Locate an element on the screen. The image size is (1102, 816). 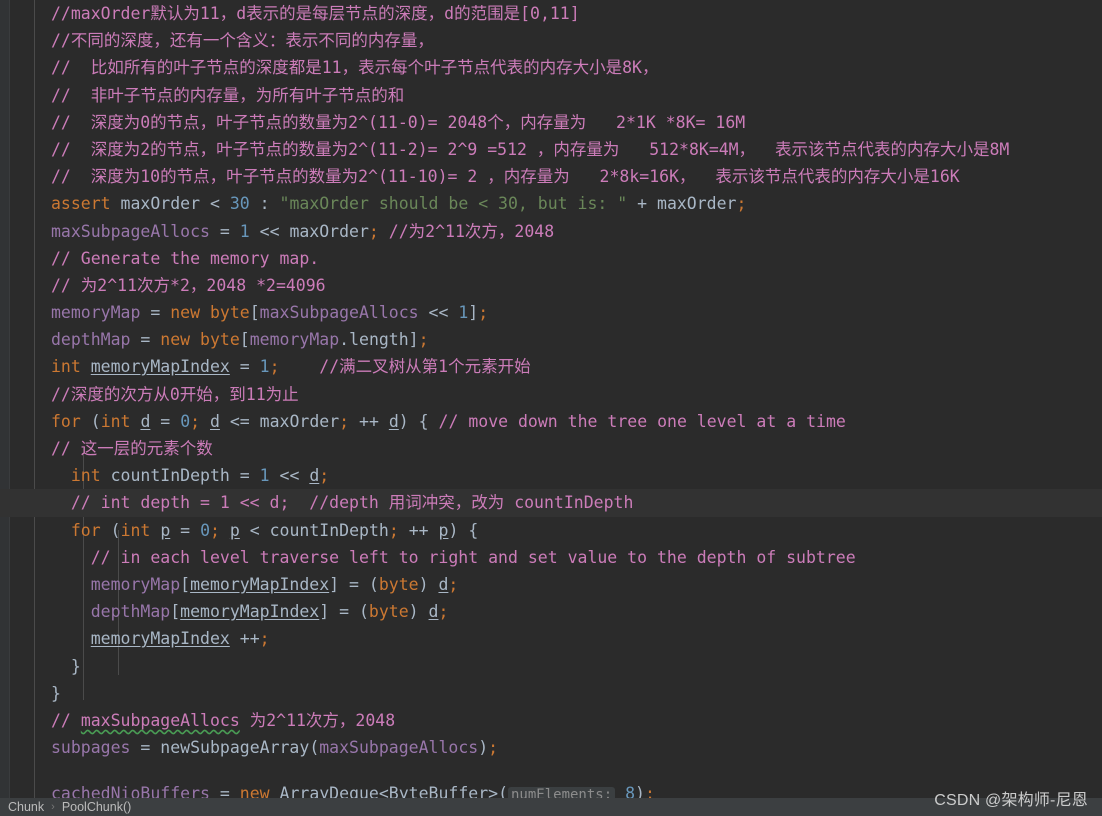
code-line: // maxSubpageAllocs 为2^11次方，2048 is located at coordinates (551, 720).